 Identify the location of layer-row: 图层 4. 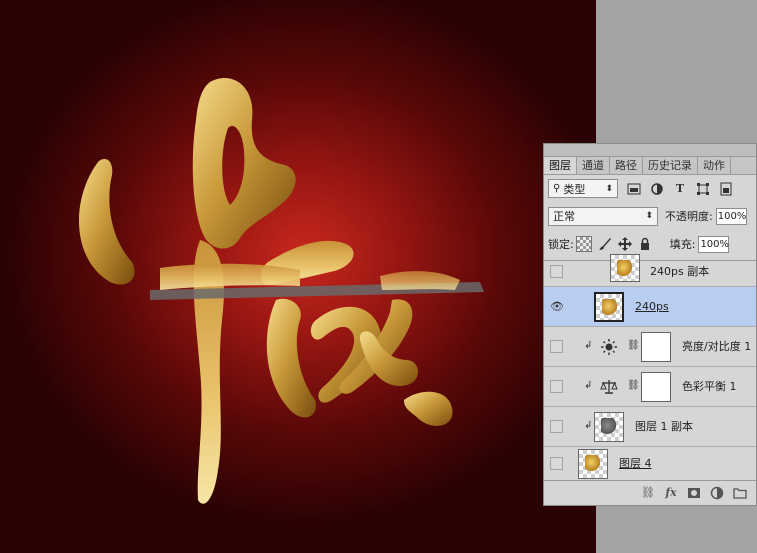
(650, 464).